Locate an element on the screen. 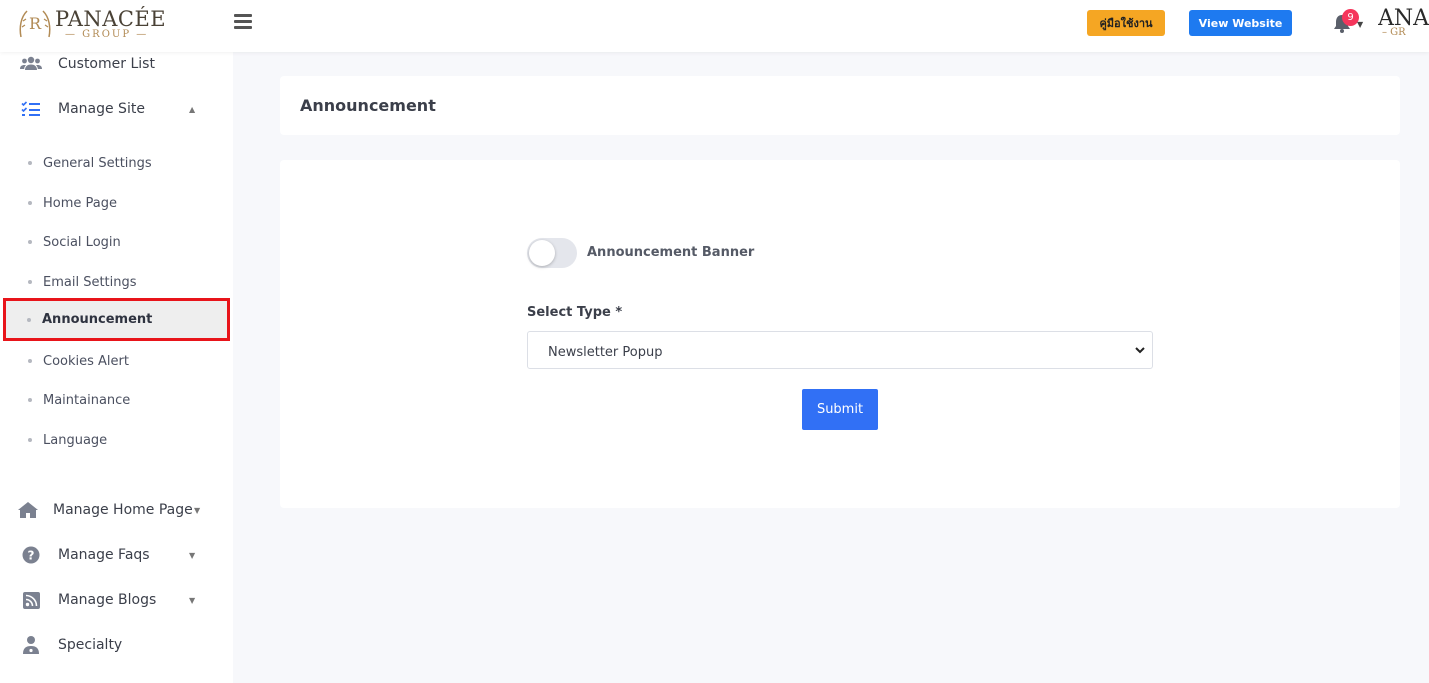 Image resolution: width=1429 pixels, height=683 pixels. question-circle-icon: ? is located at coordinates (31, 555).